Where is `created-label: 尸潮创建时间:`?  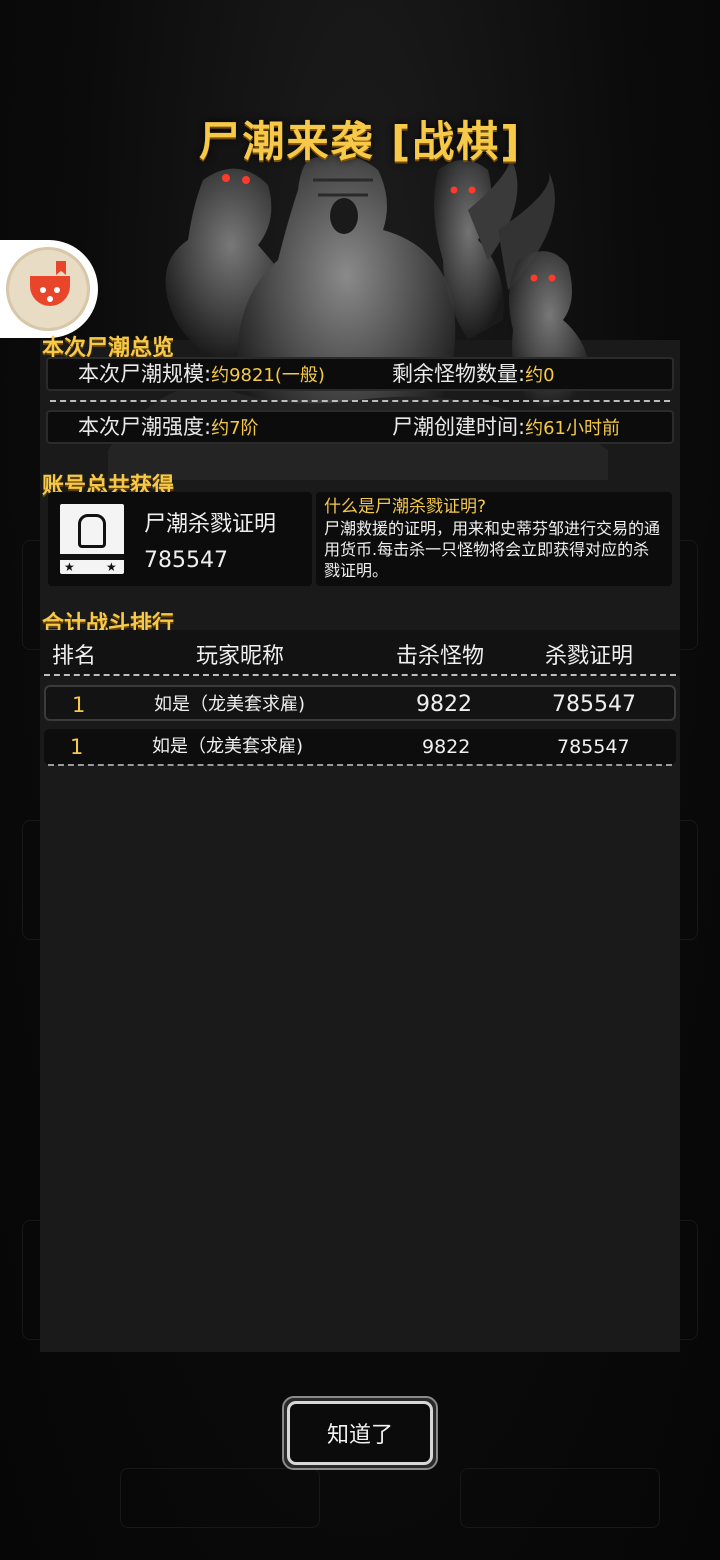 created-label: 尸潮创建时间: is located at coordinates (459, 427).